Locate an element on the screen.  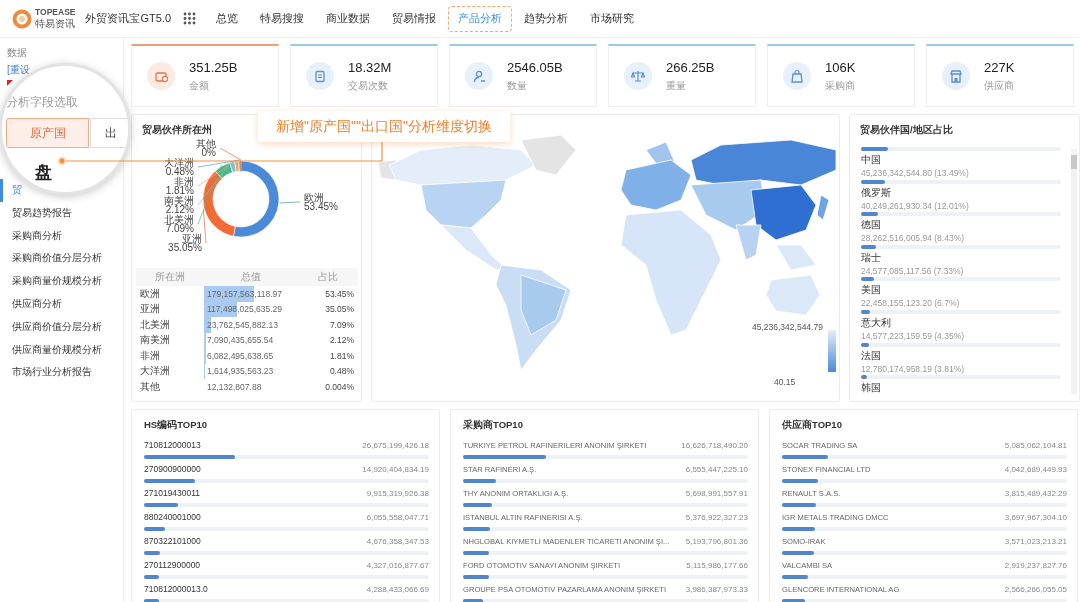
section-label: 数据 is located at coordinates (16, 53).